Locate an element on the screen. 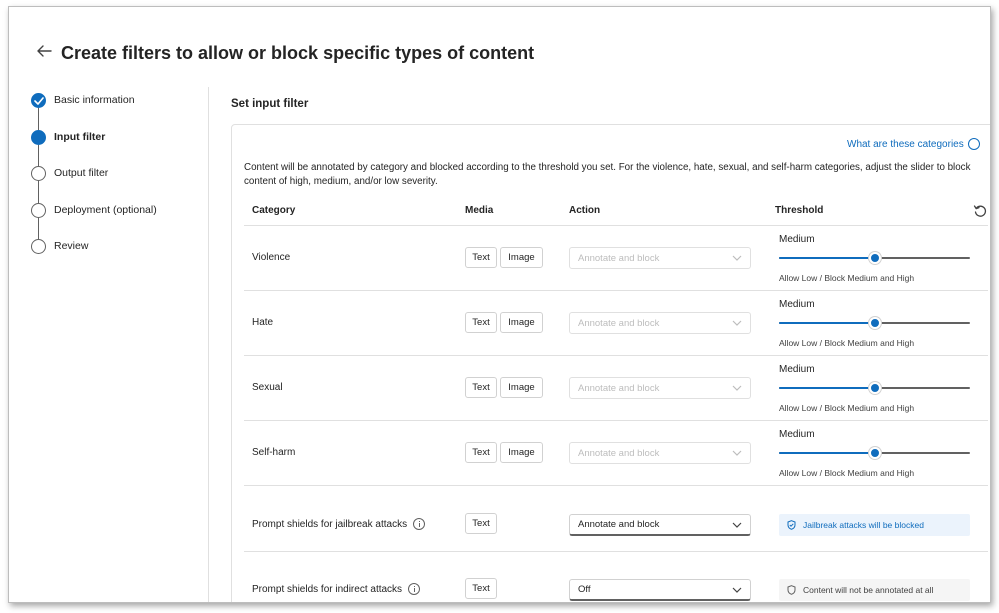 This screenshot has height=613, width=999. step-label: Deployment (optional) is located at coordinates (105, 209).